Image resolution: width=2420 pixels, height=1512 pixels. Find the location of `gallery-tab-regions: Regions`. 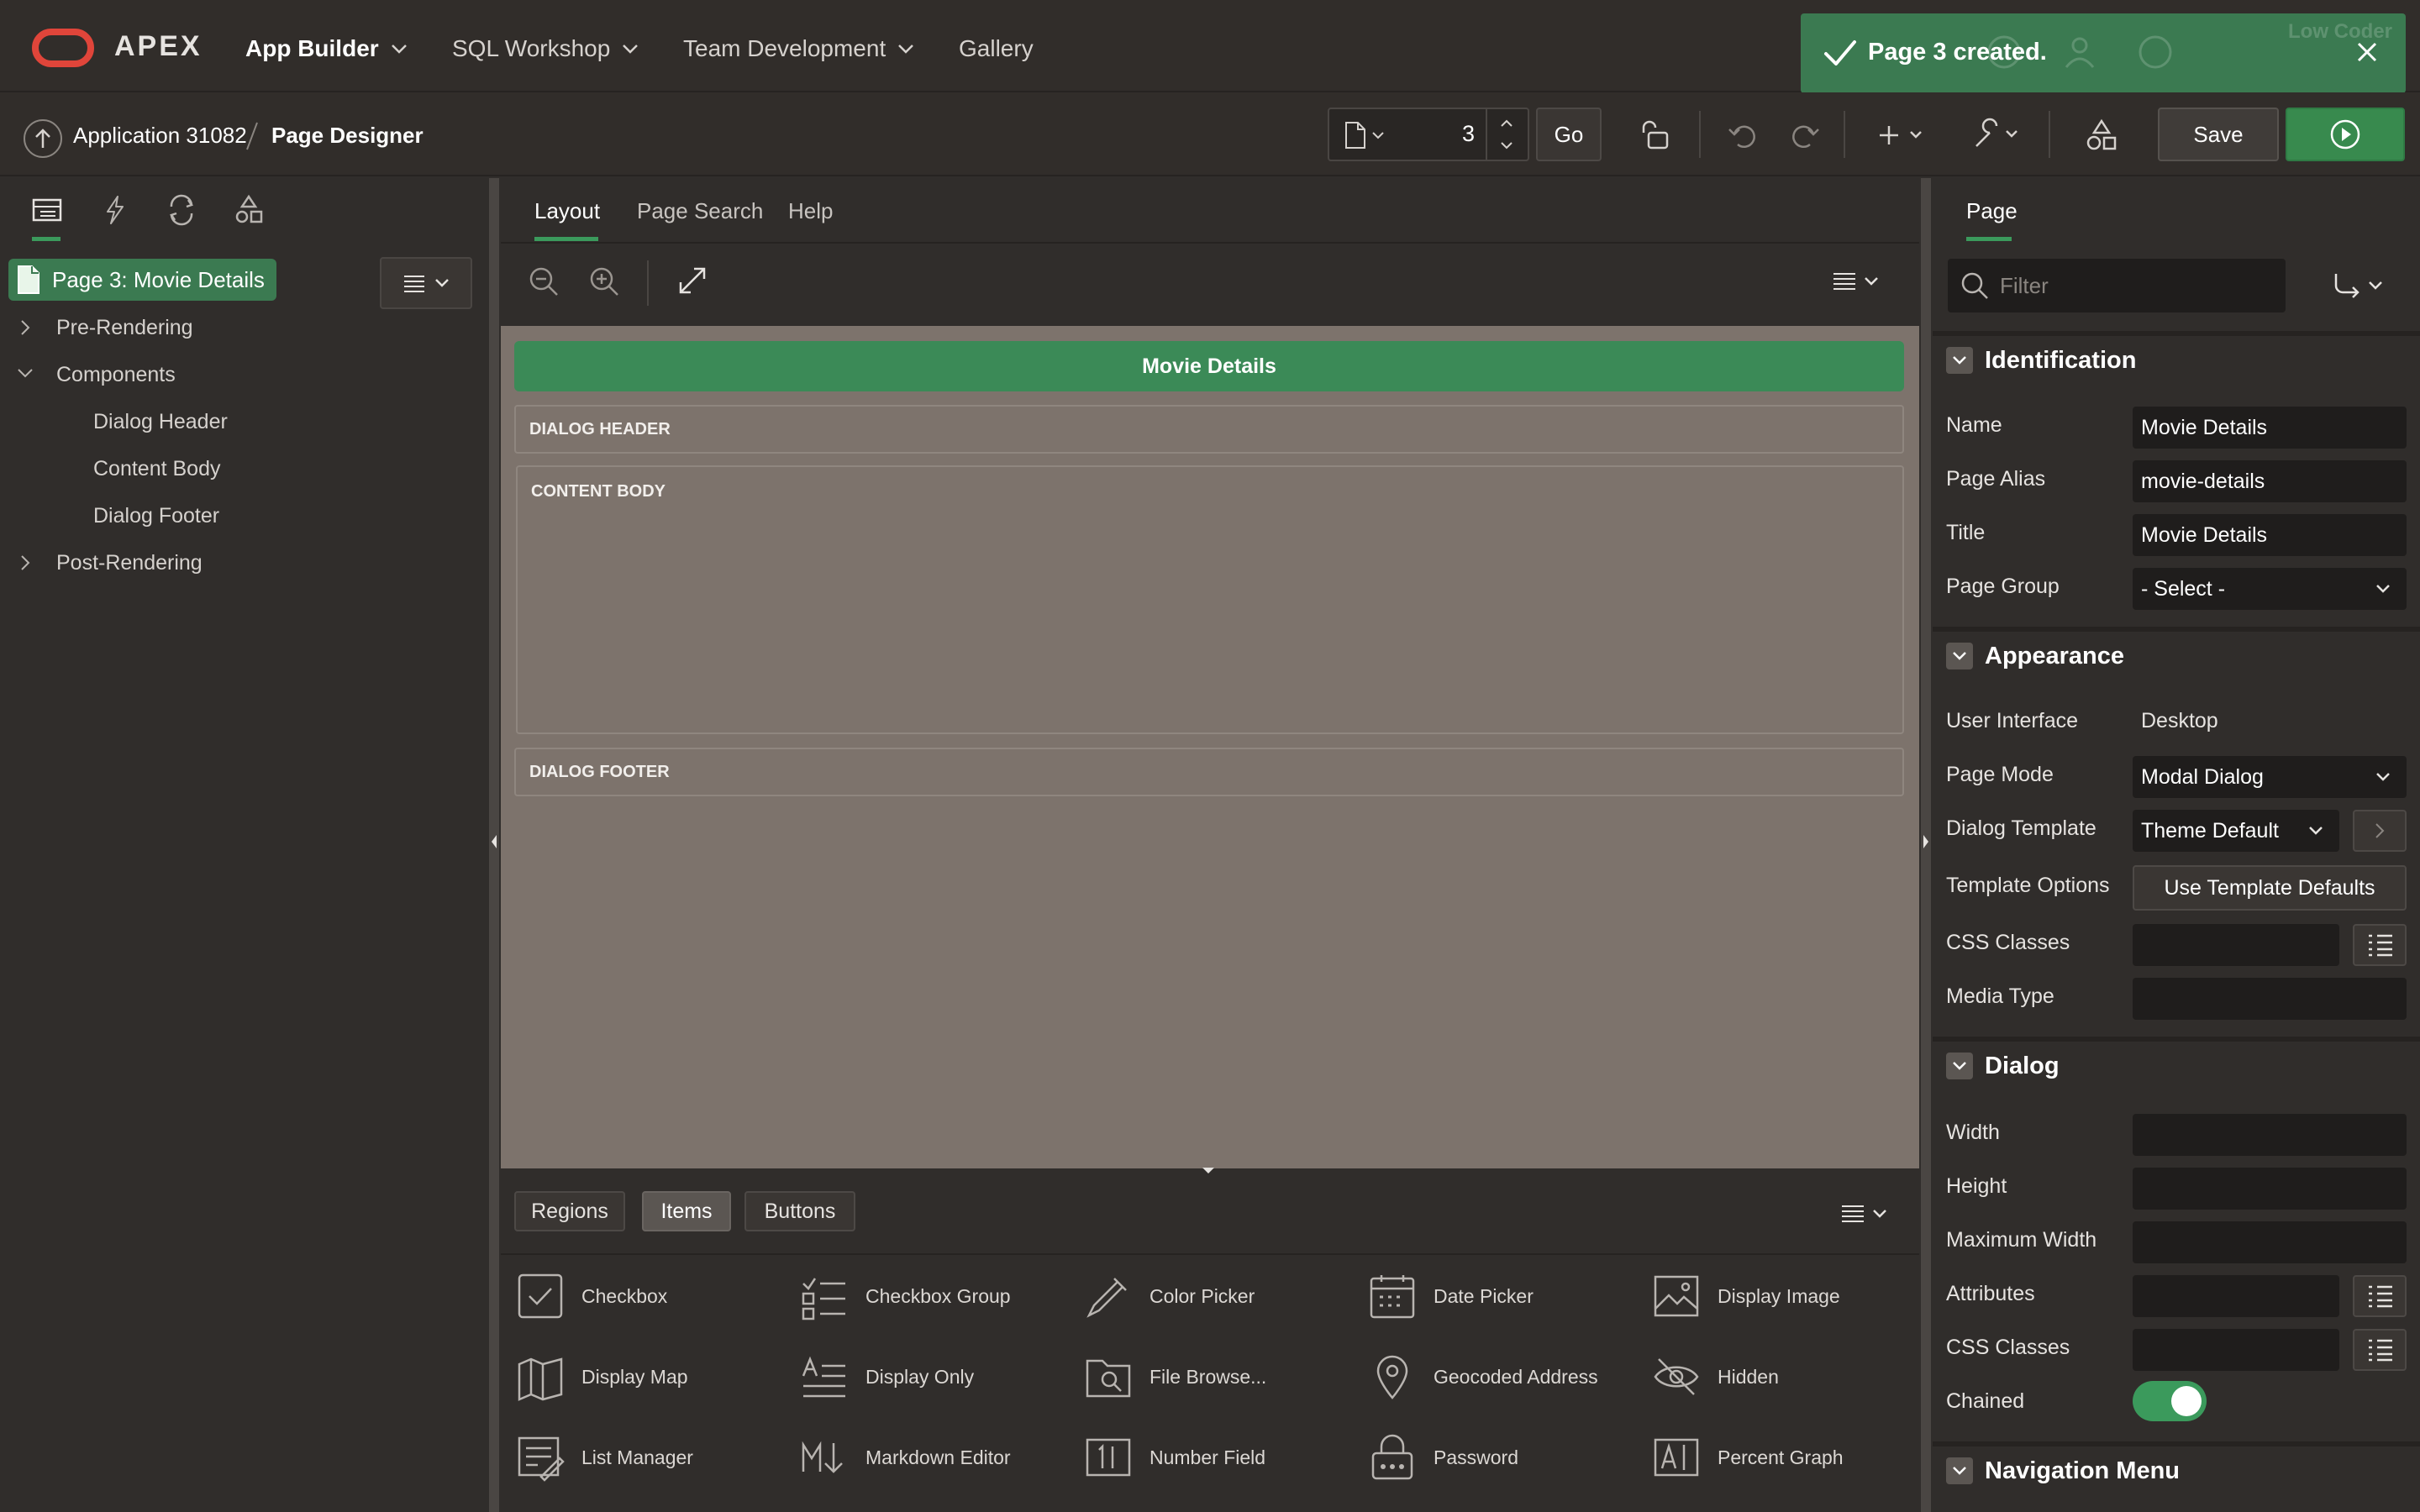

gallery-tab-regions: Regions is located at coordinates (569, 1211).